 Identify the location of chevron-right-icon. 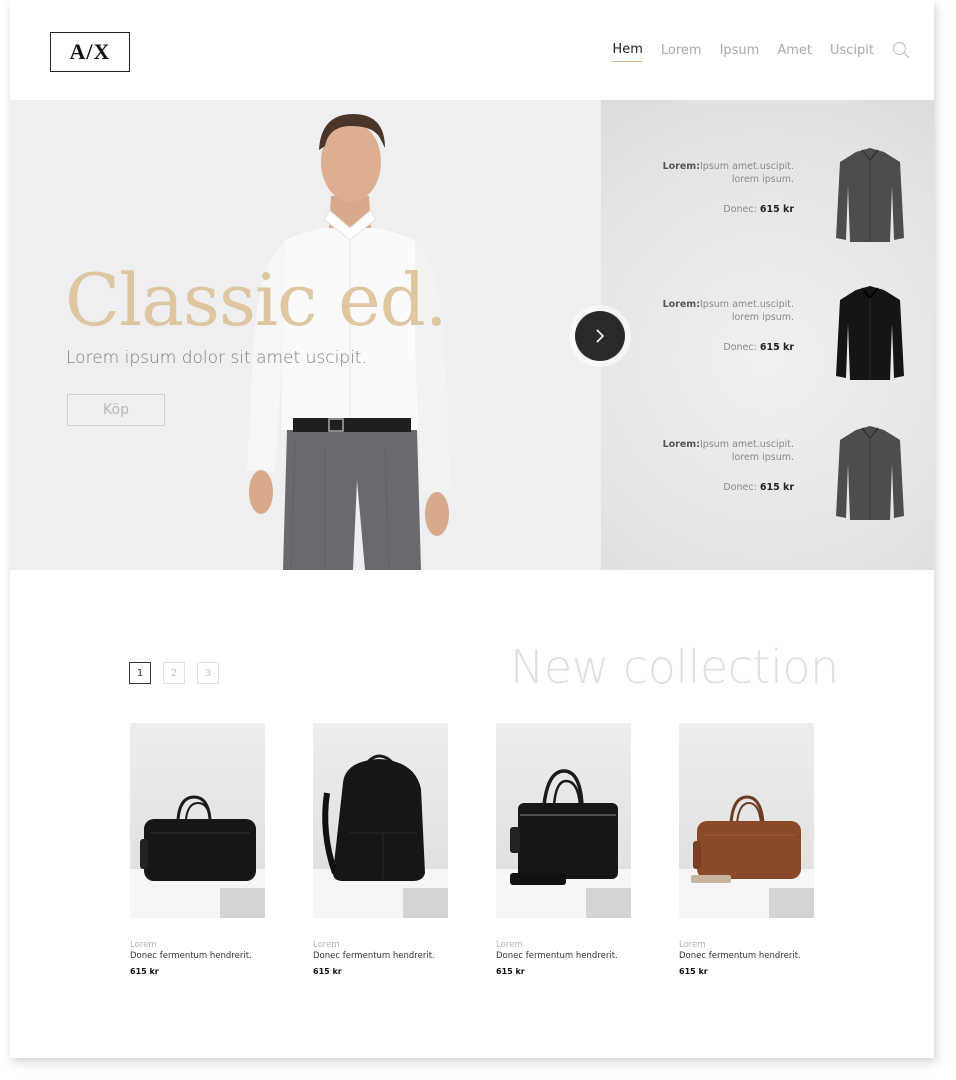
(600, 336).